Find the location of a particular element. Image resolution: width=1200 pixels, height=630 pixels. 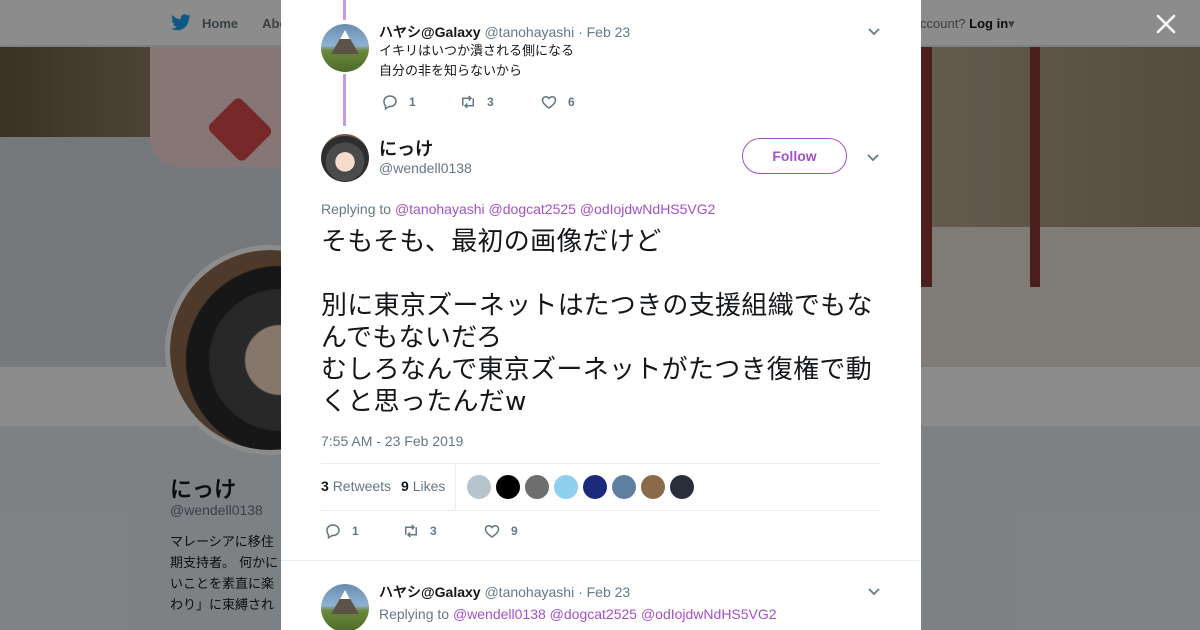

reply-tweet-header: ハヤシ@Galaxy @tanohayashi · Feb 23 is located at coordinates (504, 592).